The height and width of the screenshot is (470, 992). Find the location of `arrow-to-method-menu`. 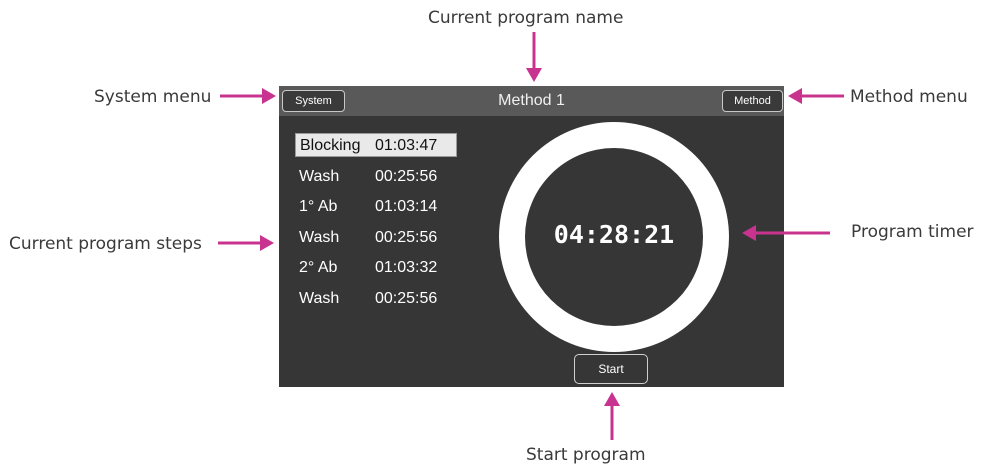

arrow-to-method-menu is located at coordinates (816, 96).